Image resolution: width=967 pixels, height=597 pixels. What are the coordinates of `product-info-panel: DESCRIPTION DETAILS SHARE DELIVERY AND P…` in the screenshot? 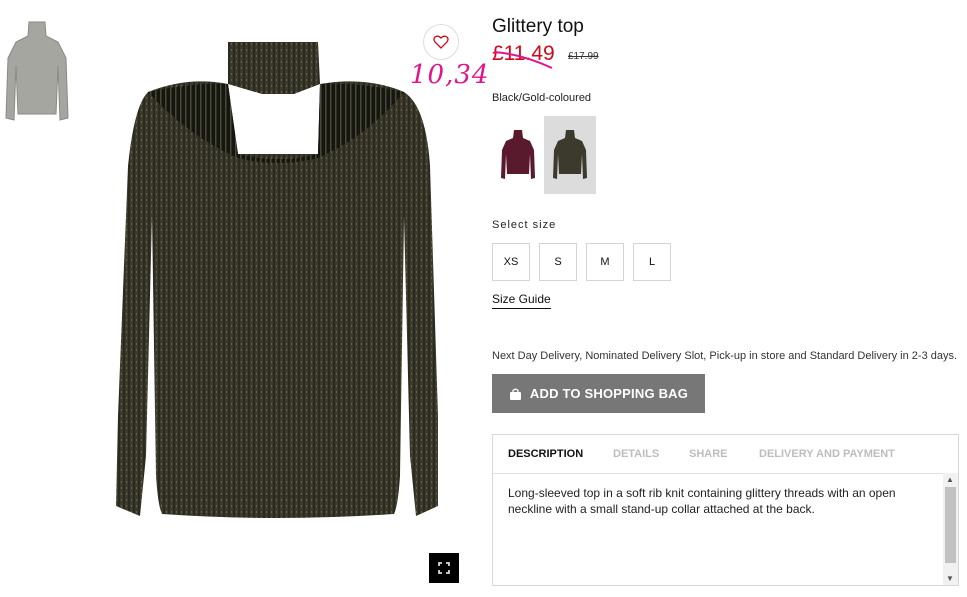 It's located at (725, 510).